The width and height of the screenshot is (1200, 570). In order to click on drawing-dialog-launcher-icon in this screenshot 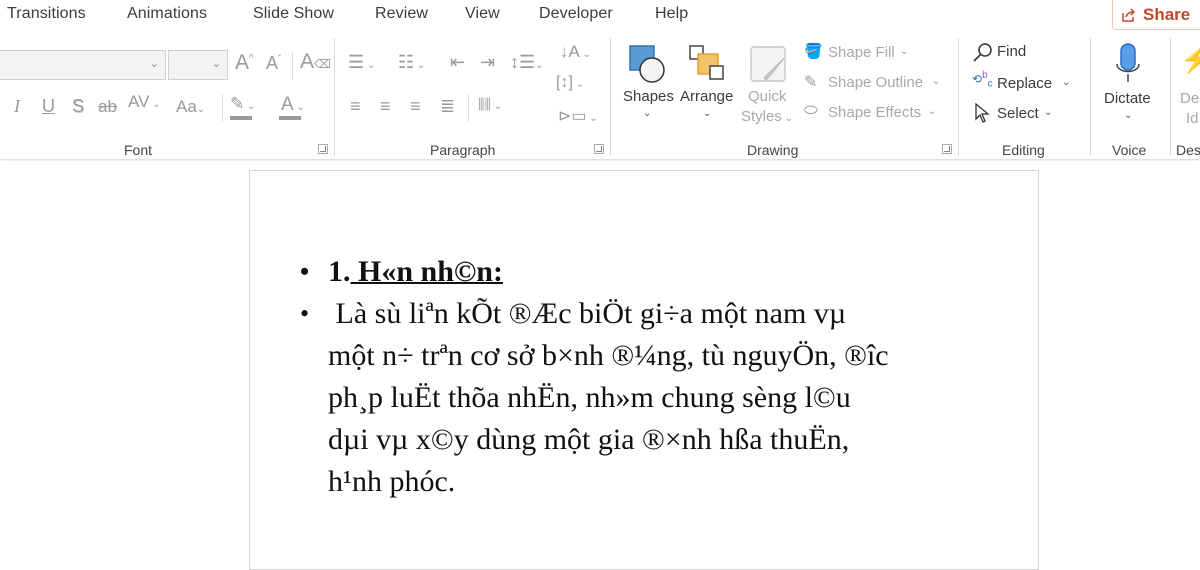, I will do `click(947, 149)`.